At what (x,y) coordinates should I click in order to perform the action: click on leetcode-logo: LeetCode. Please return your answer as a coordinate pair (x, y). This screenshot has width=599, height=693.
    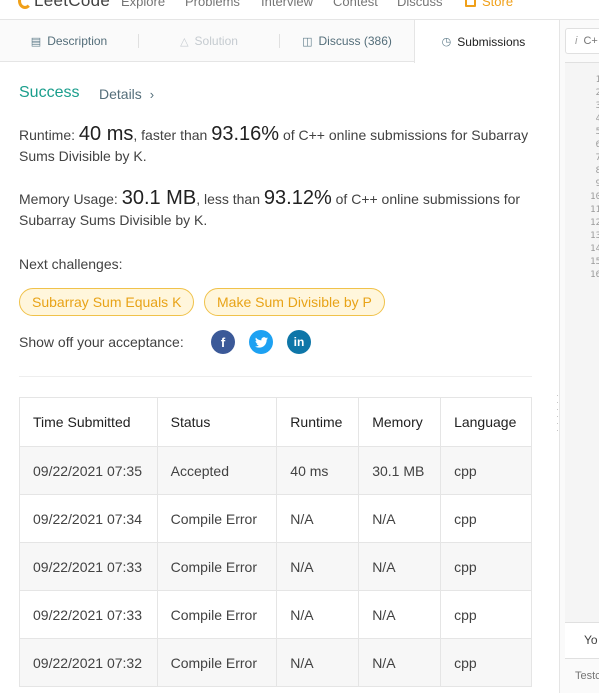
    Looking at the image, I should click on (64, 5).